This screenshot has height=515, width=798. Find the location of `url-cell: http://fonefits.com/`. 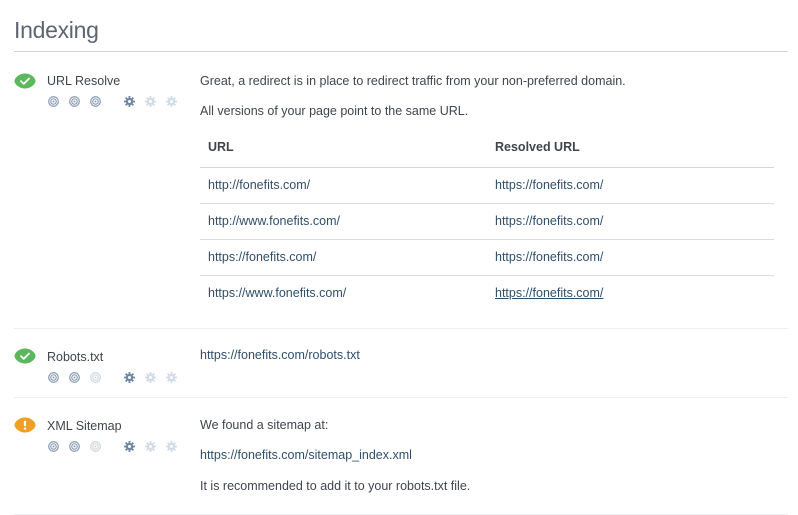

url-cell: http://fonefits.com/ is located at coordinates (343, 185).